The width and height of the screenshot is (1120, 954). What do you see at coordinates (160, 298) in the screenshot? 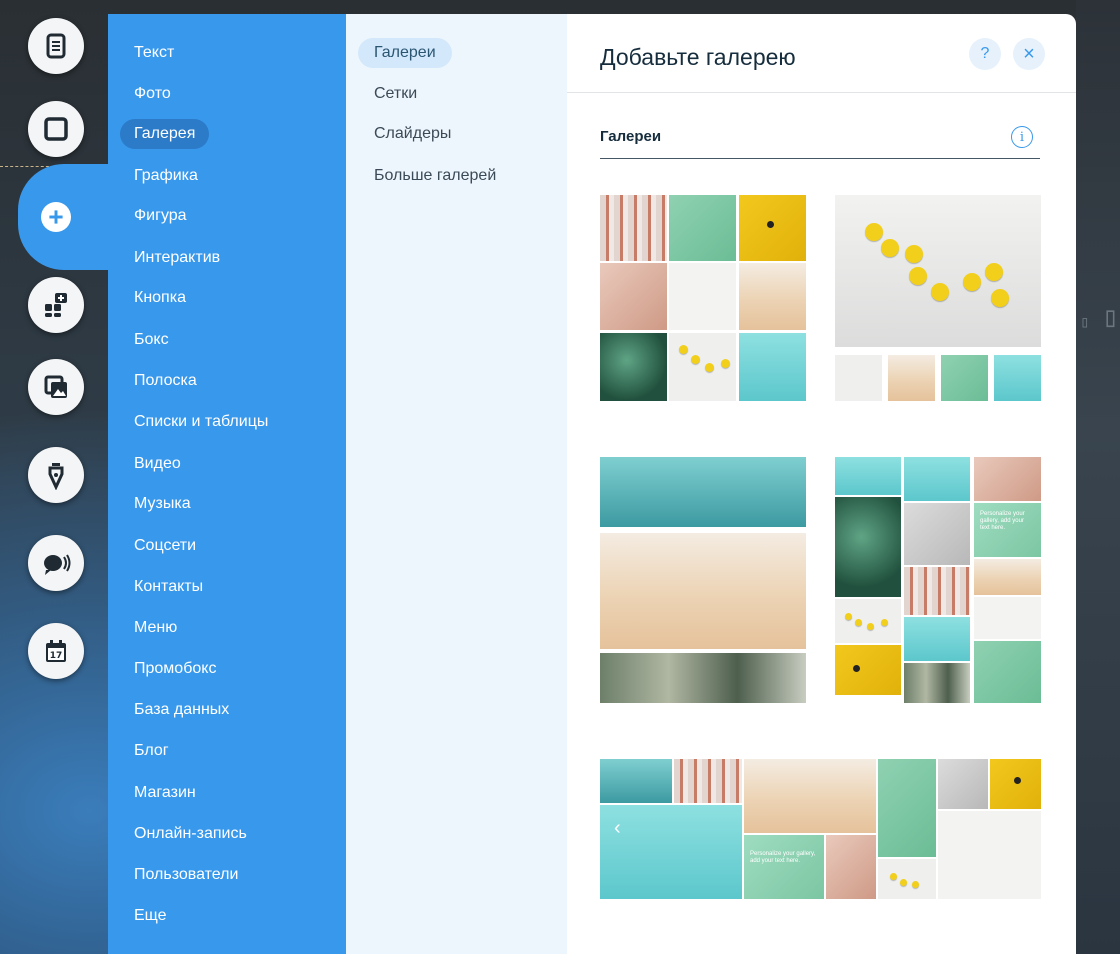
I see `category-button: Кнопка` at bounding box center [160, 298].